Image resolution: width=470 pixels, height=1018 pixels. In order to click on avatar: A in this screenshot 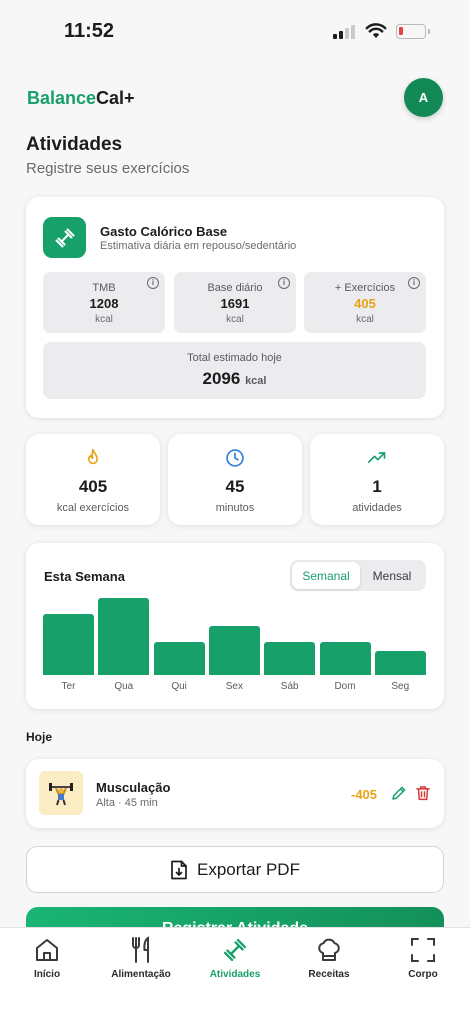, I will do `click(423, 97)`.